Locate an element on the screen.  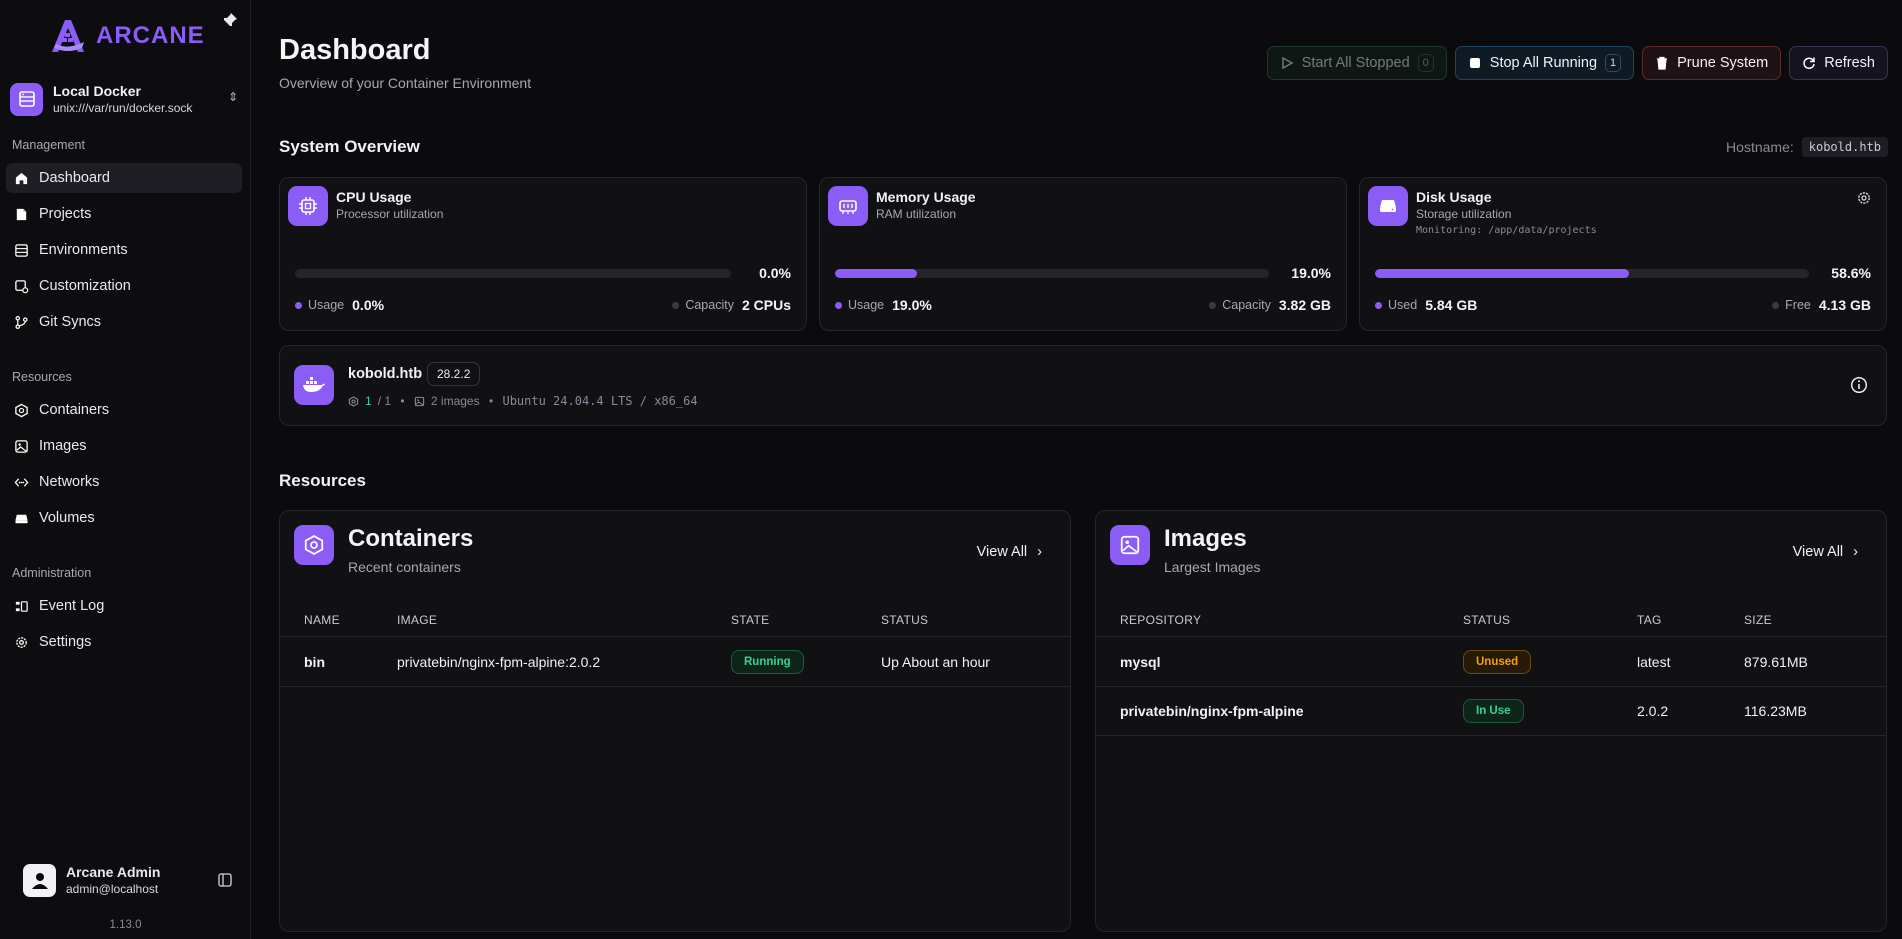
sidebar-item-label: Environments is located at coordinates (83, 250).